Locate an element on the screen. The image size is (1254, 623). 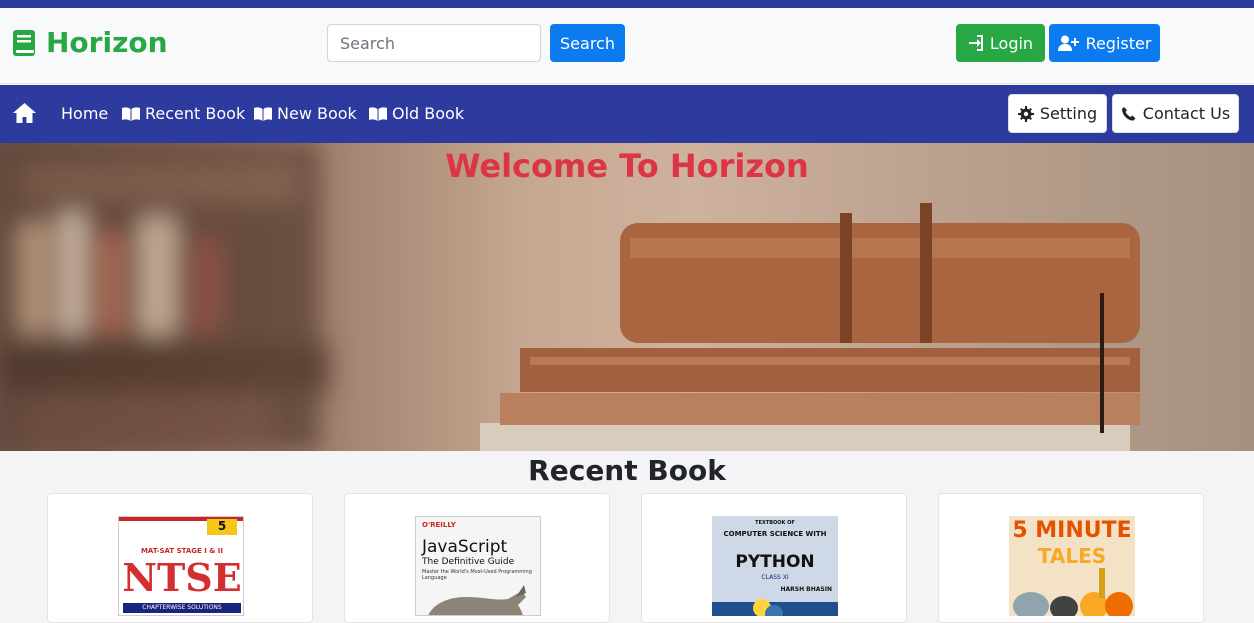
setting-button: Setting is located at coordinates (1057, 113).